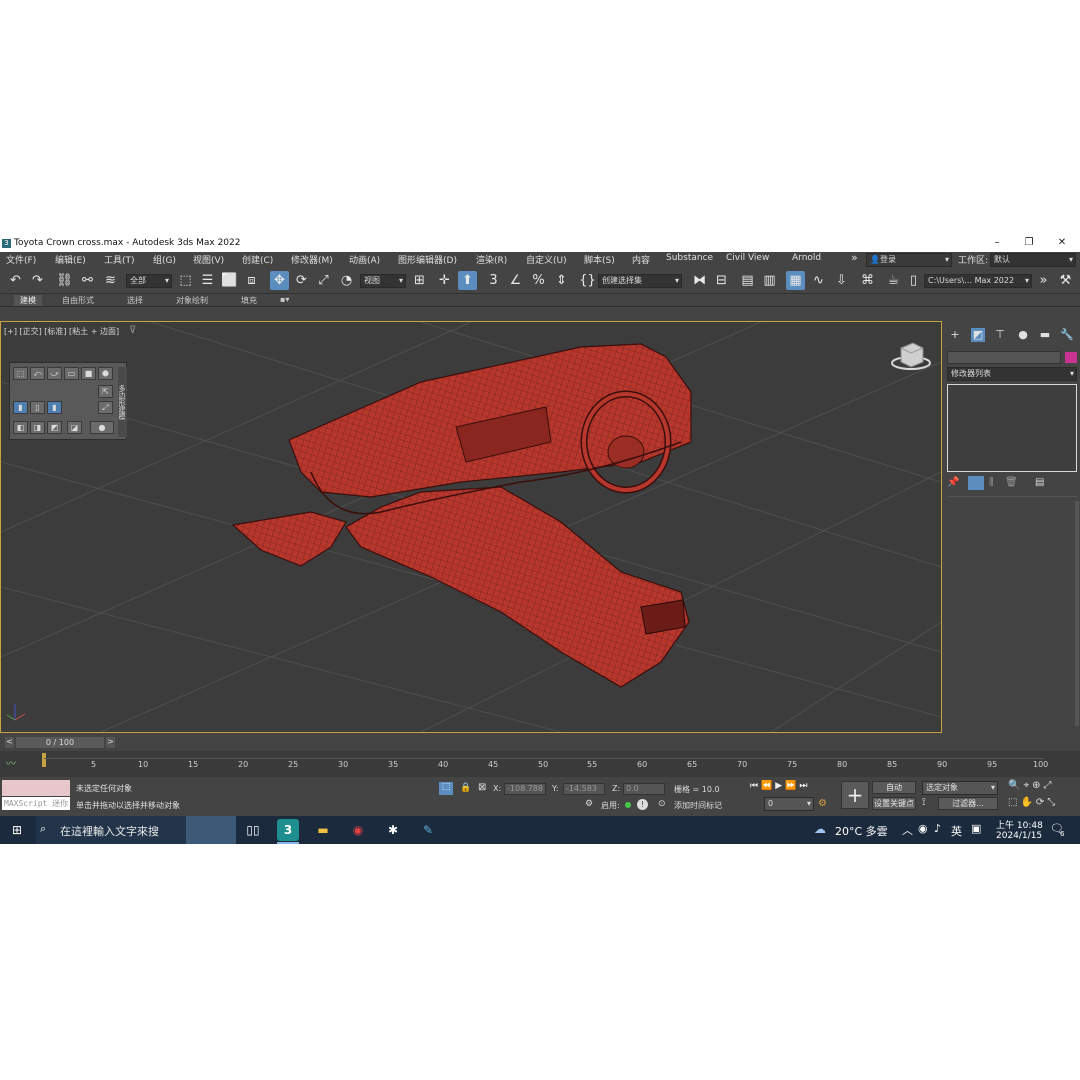  Describe the element at coordinates (61, 331) in the screenshot. I see `viewport-label: [+] [正交] [标准] [粘土 + 边面]` at that location.